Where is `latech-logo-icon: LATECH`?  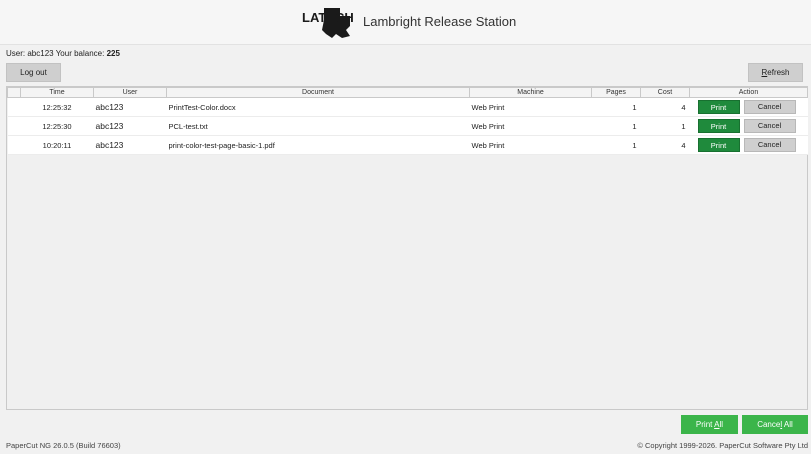 latech-logo-icon: LATECH is located at coordinates (328, 23).